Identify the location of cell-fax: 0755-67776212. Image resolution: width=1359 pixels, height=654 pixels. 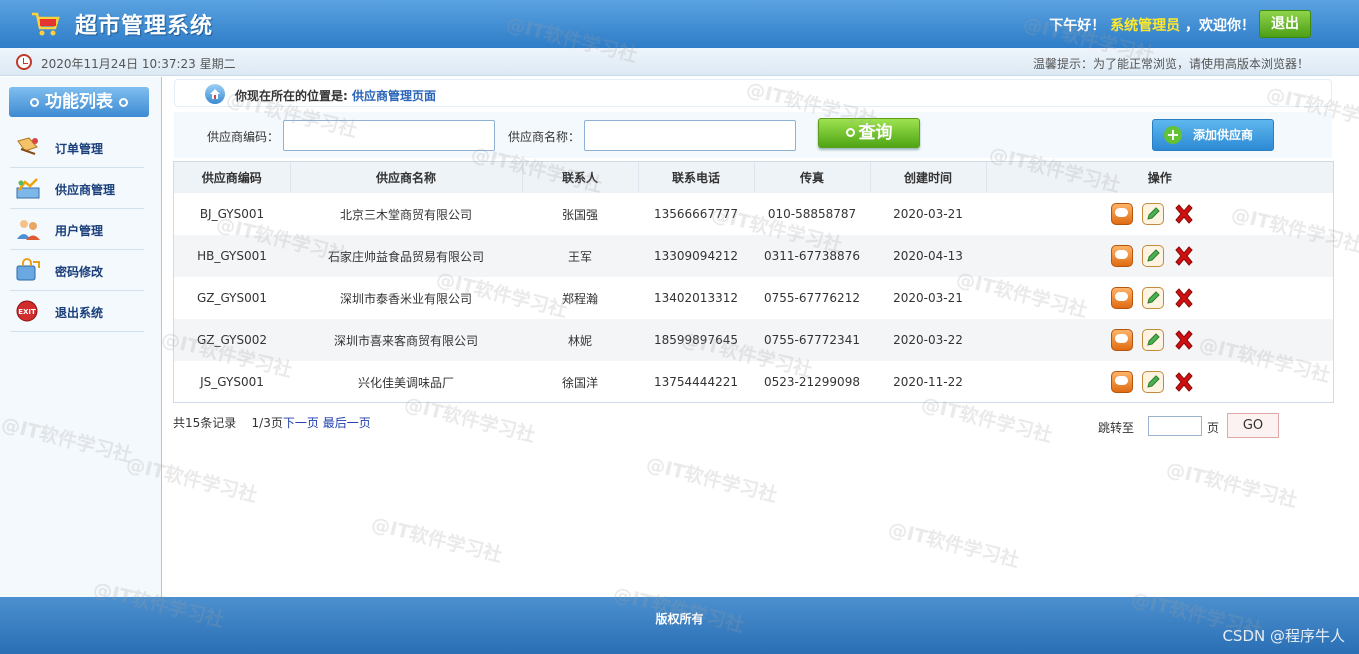
(812, 298).